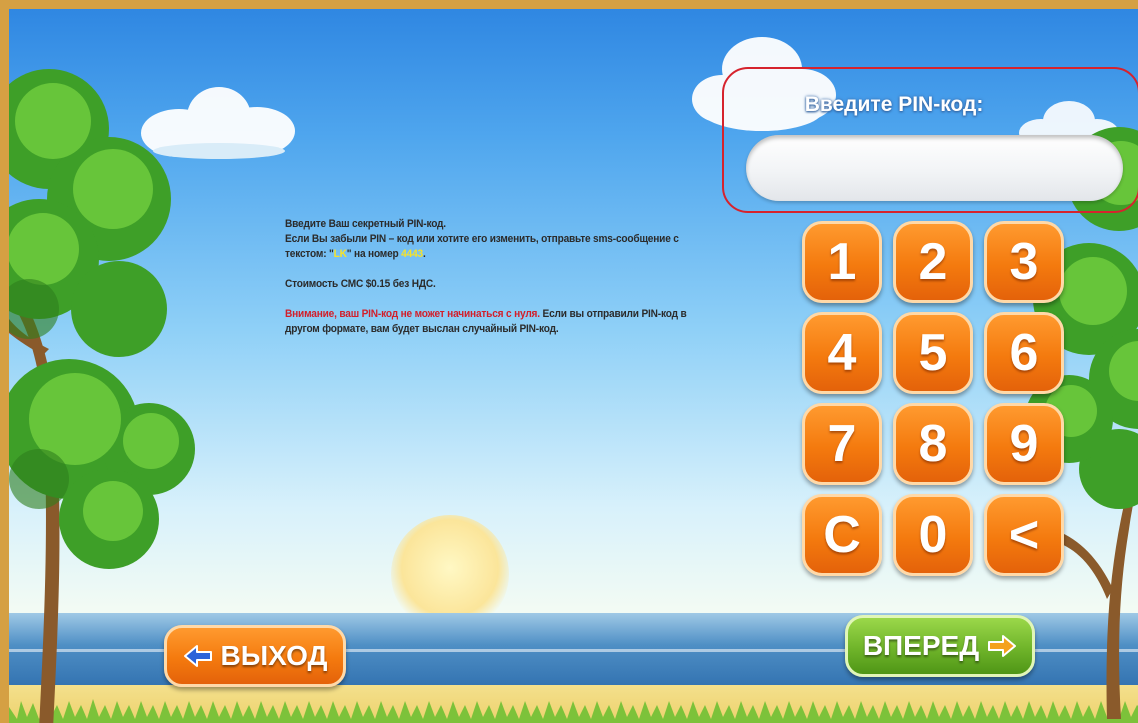 The width and height of the screenshot is (1138, 723). Describe the element at coordinates (1024, 535) in the screenshot. I see `backspace-button: <` at that location.